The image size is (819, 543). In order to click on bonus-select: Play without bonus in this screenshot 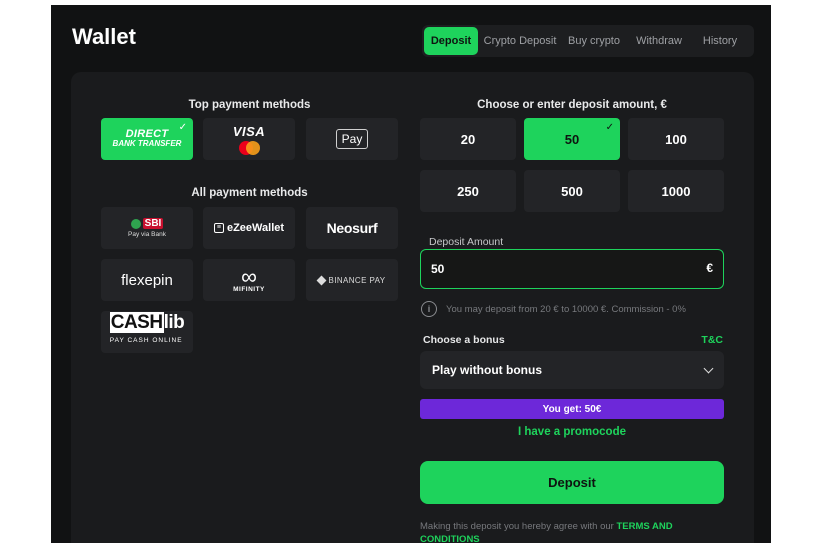, I will do `click(572, 370)`.